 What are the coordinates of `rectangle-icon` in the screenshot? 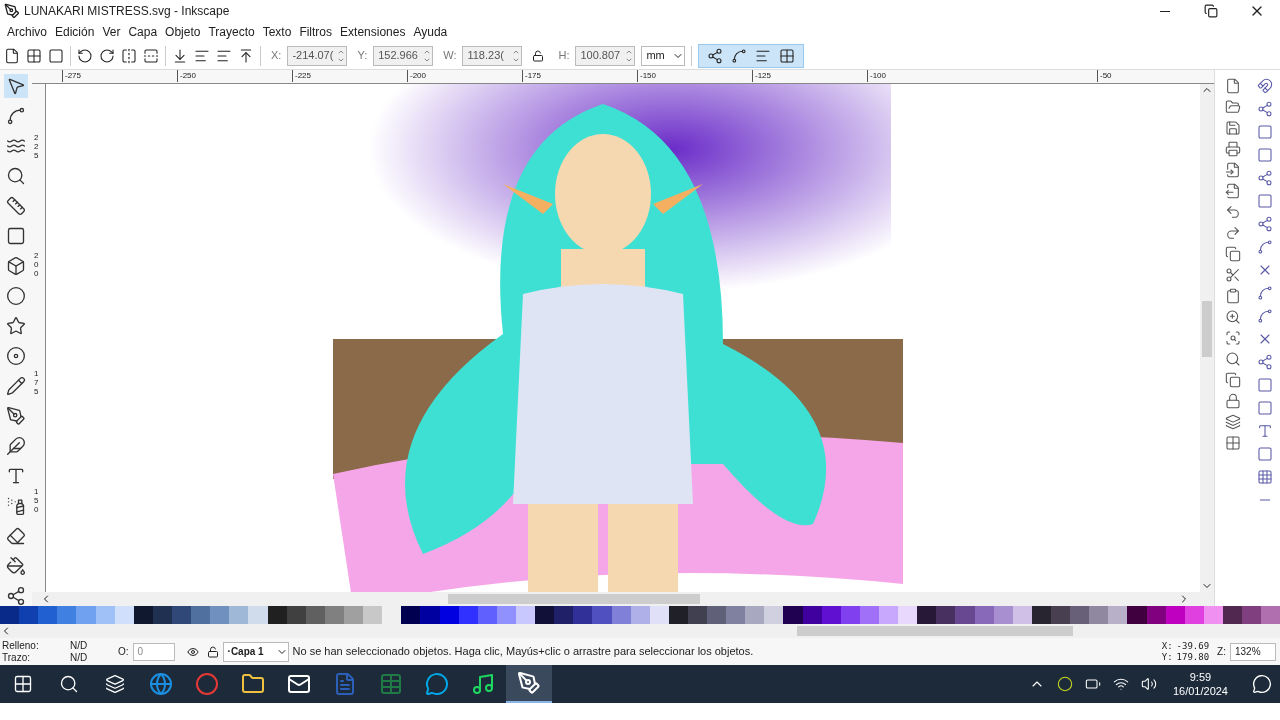 It's located at (16, 236).